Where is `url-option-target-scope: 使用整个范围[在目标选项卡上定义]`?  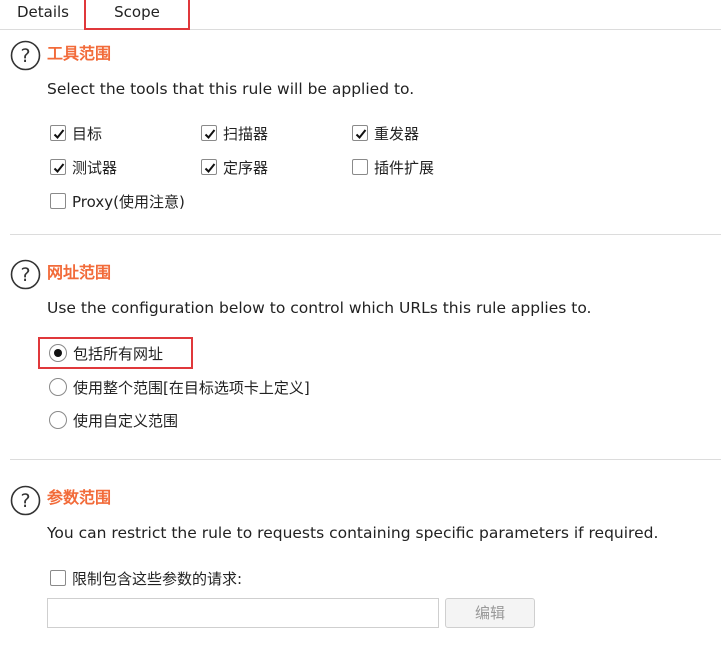
url-option-target-scope: 使用整个范围[在目标选项卡上定义] is located at coordinates (179, 387).